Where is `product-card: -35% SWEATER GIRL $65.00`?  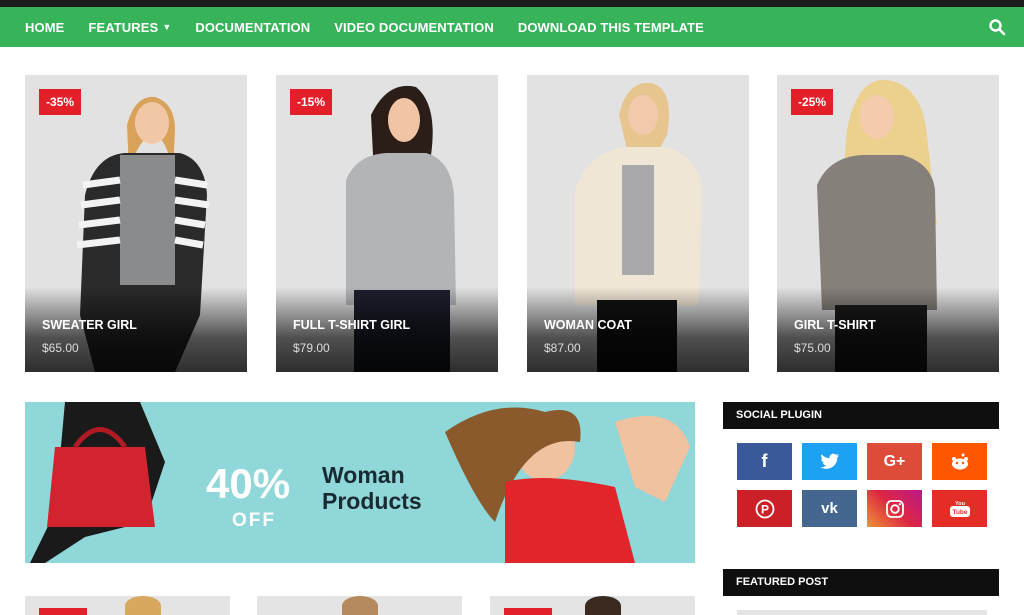
product-card: -35% SWEATER GIRL $65.00 is located at coordinates (136, 223).